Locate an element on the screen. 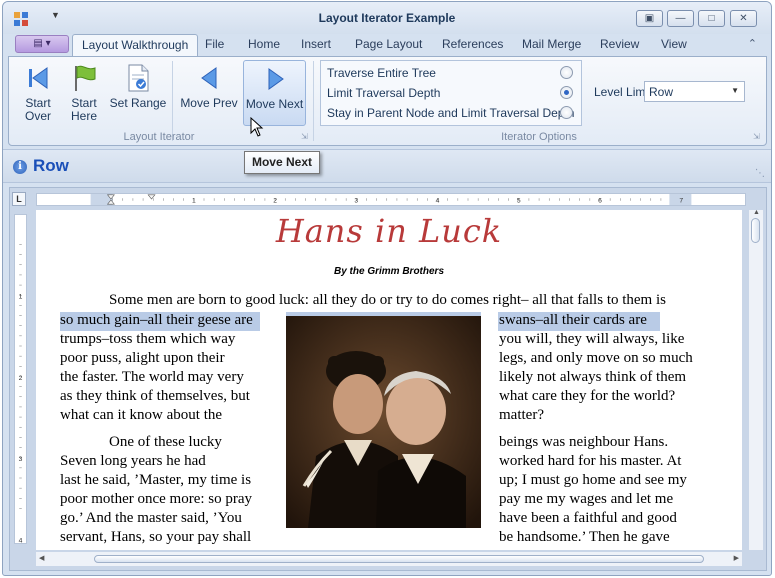  set-range-label: Set Range is located at coordinates (138, 103).